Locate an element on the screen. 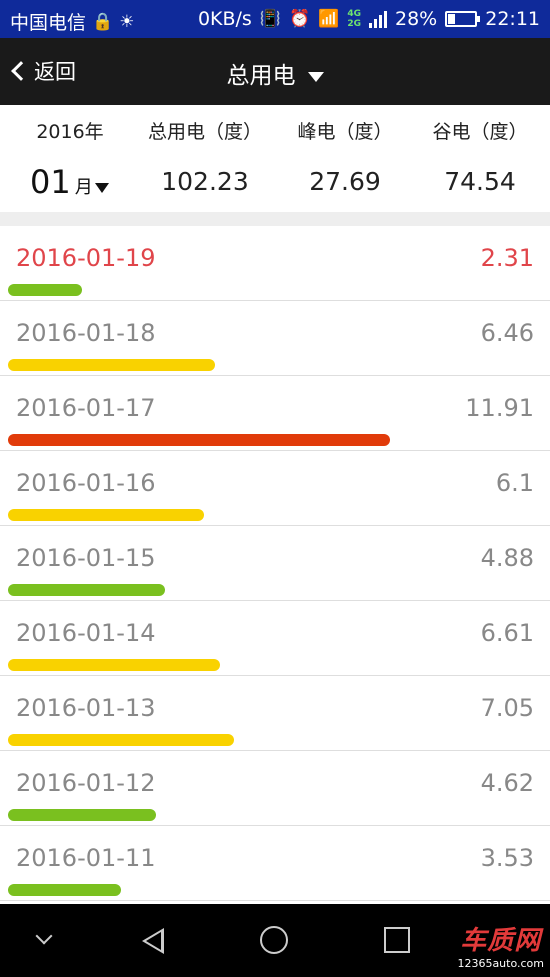 The height and width of the screenshot is (977, 550). day-usage-value: 6.1 is located at coordinates (514, 483).